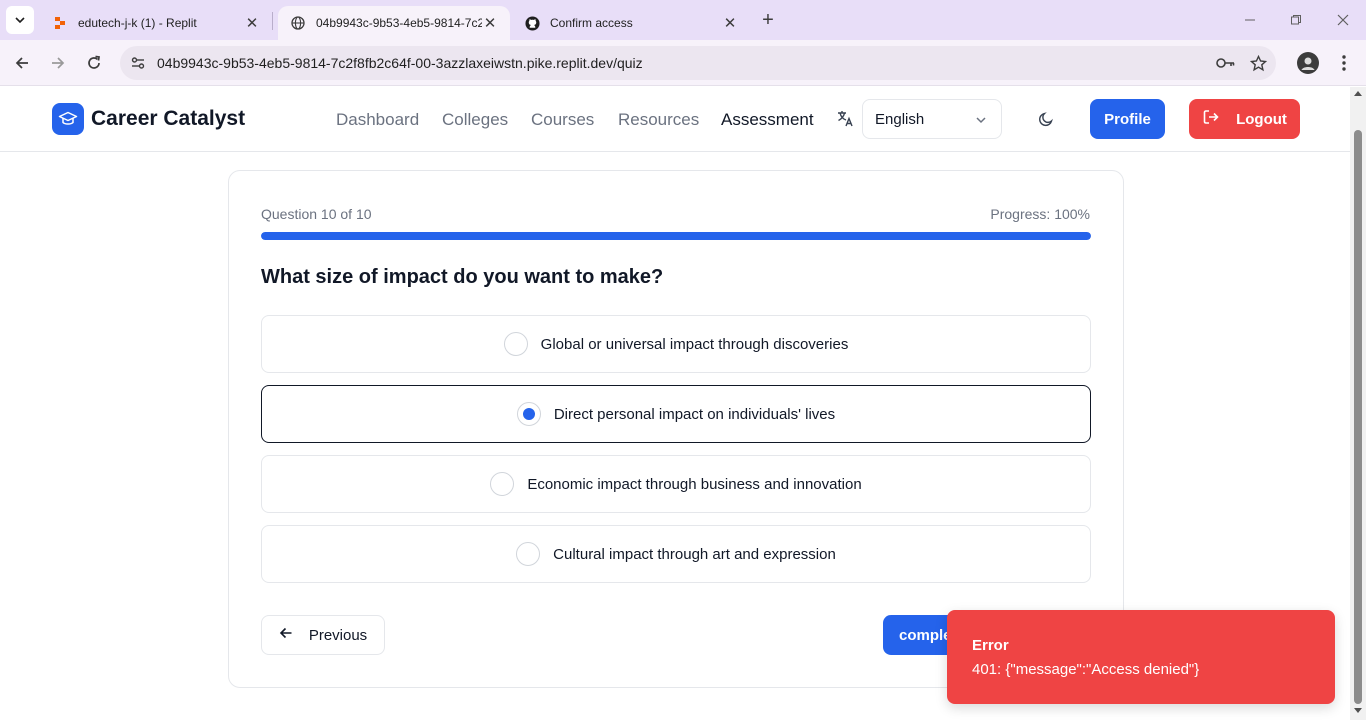  What do you see at coordinates (338, 635) in the screenshot?
I see `previous-button-label: Previous` at bounding box center [338, 635].